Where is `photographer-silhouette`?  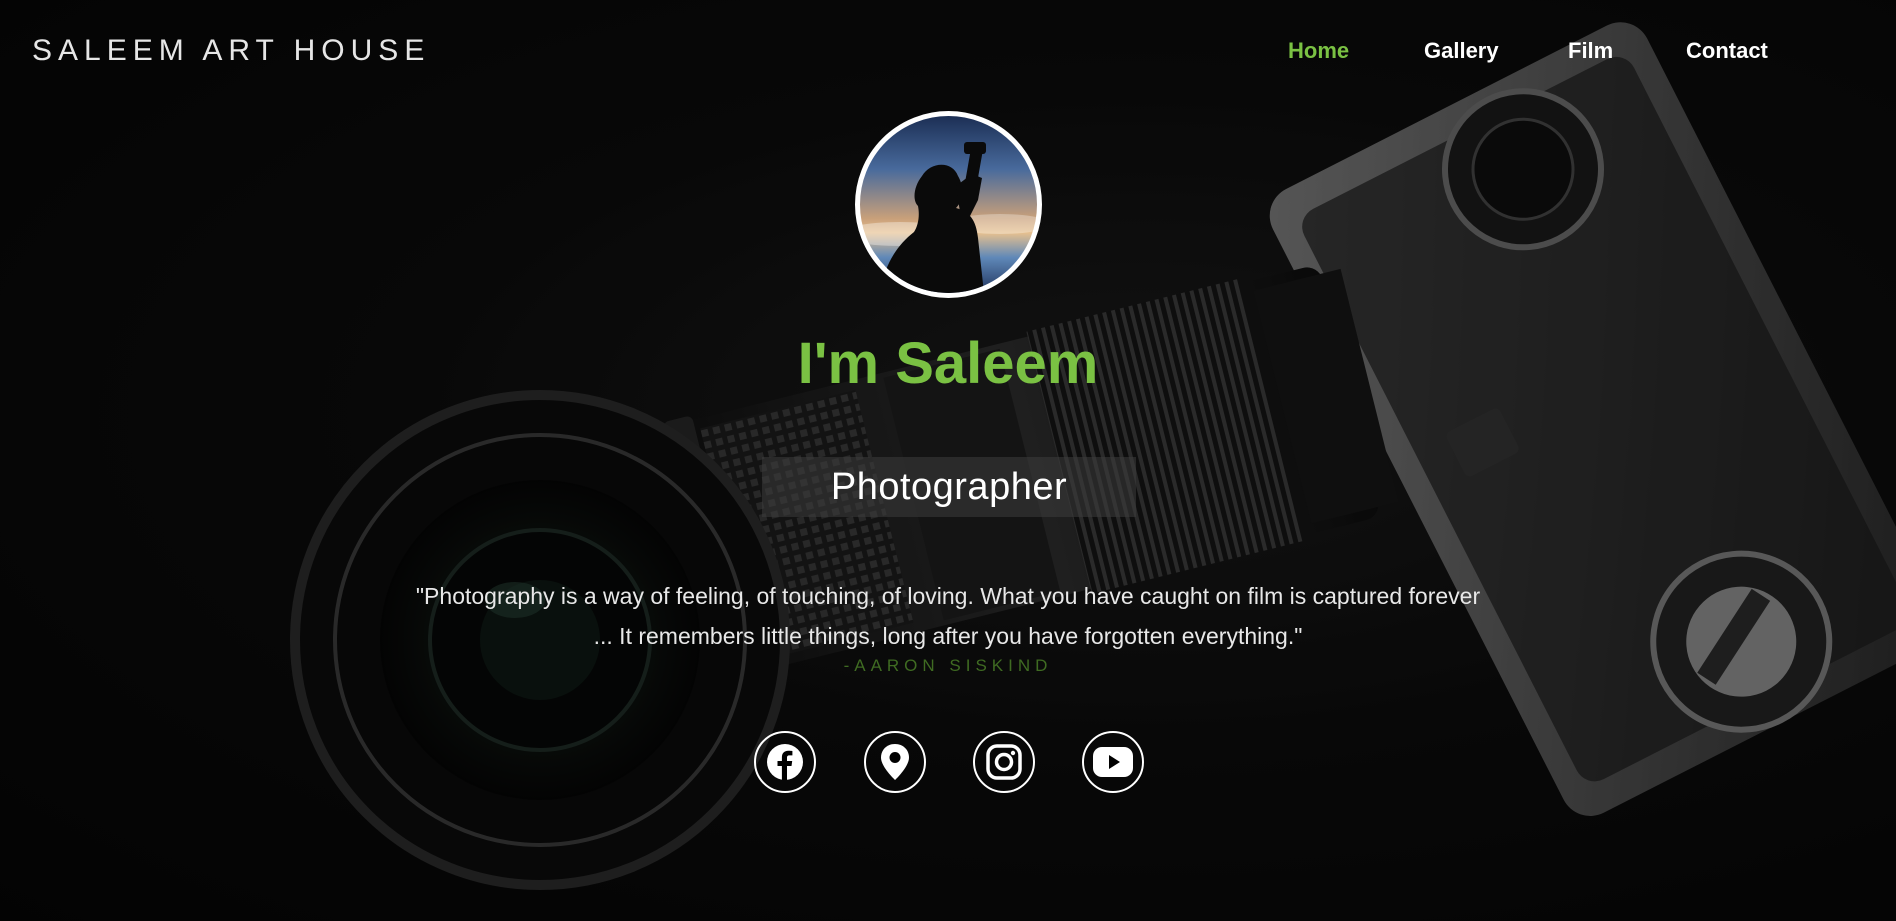
photographer-silhouette is located at coordinates (948, 217).